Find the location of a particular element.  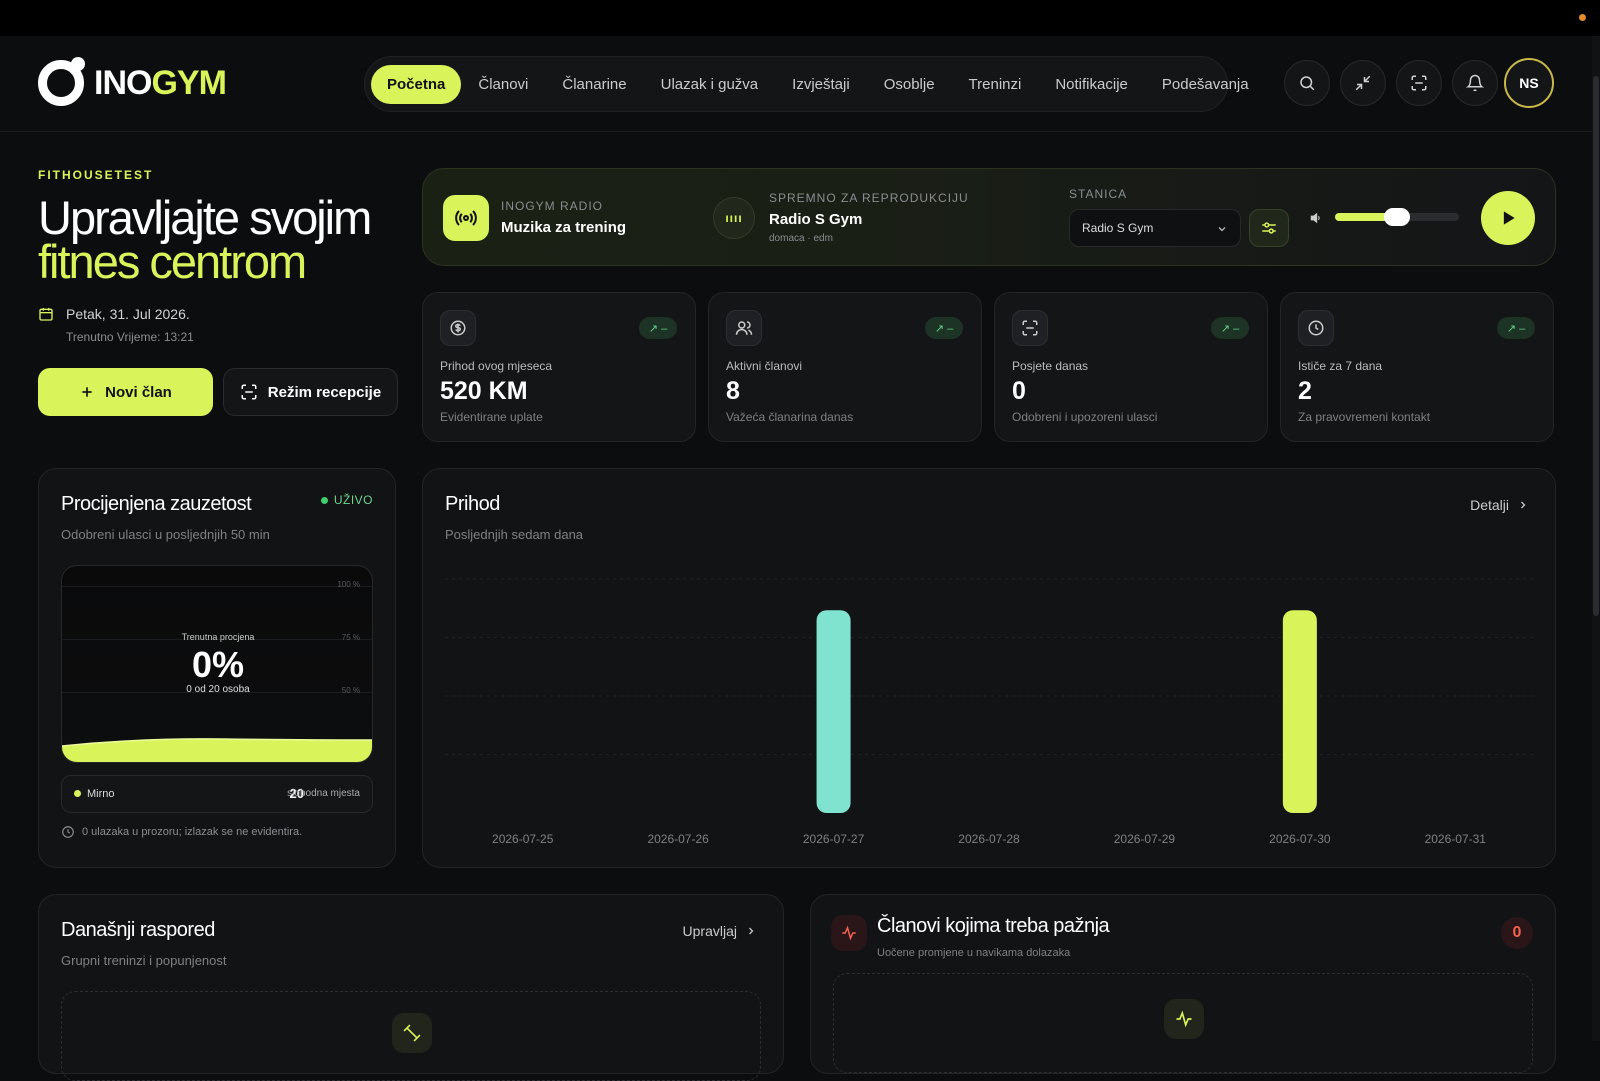

logo: INOGYM is located at coordinates (132, 82).